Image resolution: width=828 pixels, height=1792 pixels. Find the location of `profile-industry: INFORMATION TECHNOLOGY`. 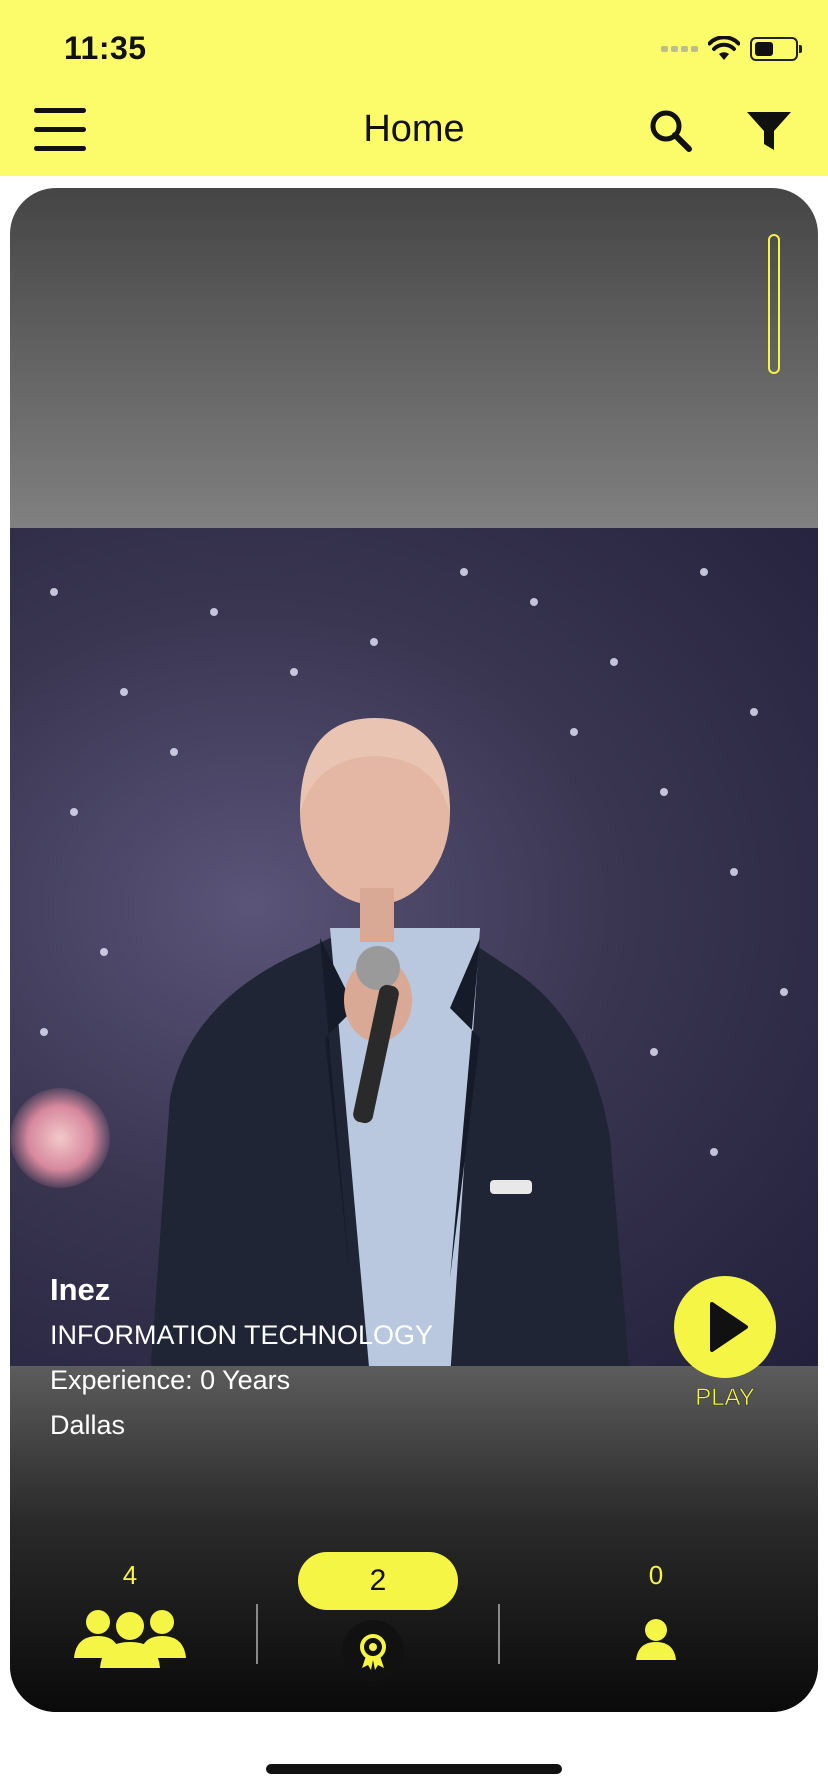

profile-industry: INFORMATION TECHNOLOGY is located at coordinates (242, 1335).